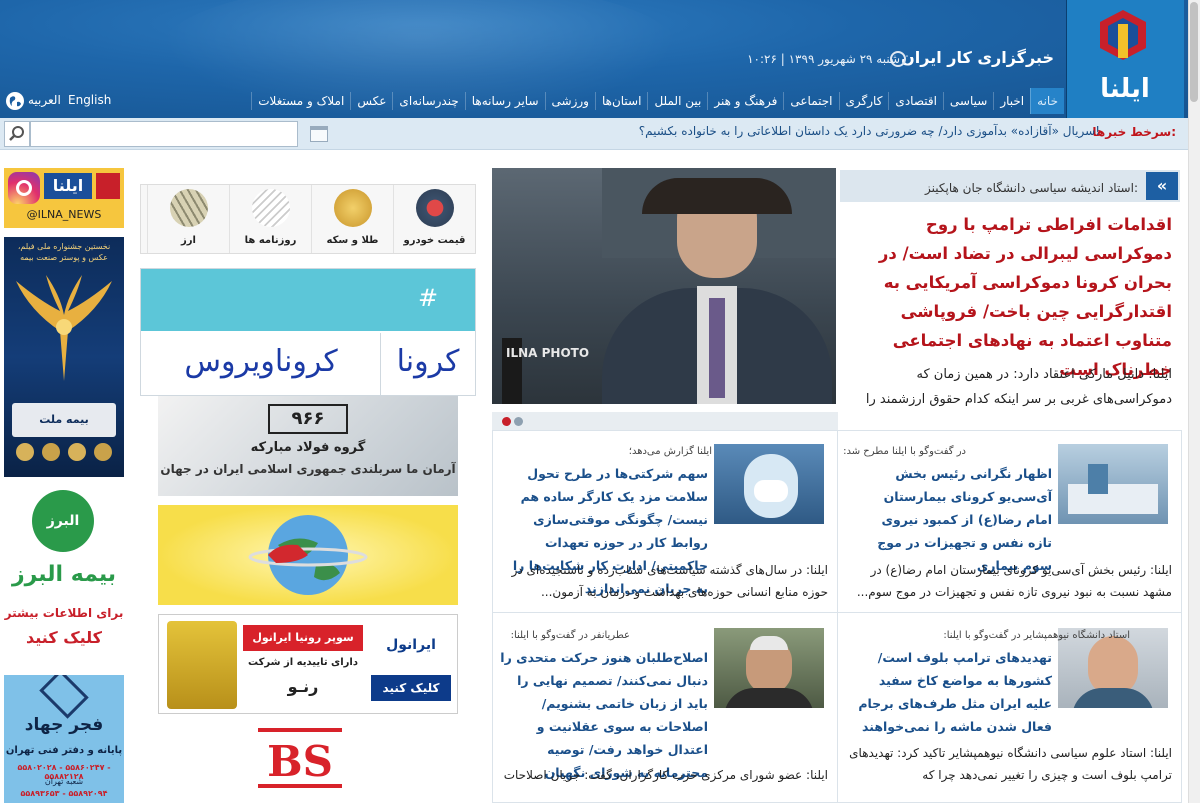 This screenshot has width=1200, height=803. I want to click on slider-dot, so click(518, 421).